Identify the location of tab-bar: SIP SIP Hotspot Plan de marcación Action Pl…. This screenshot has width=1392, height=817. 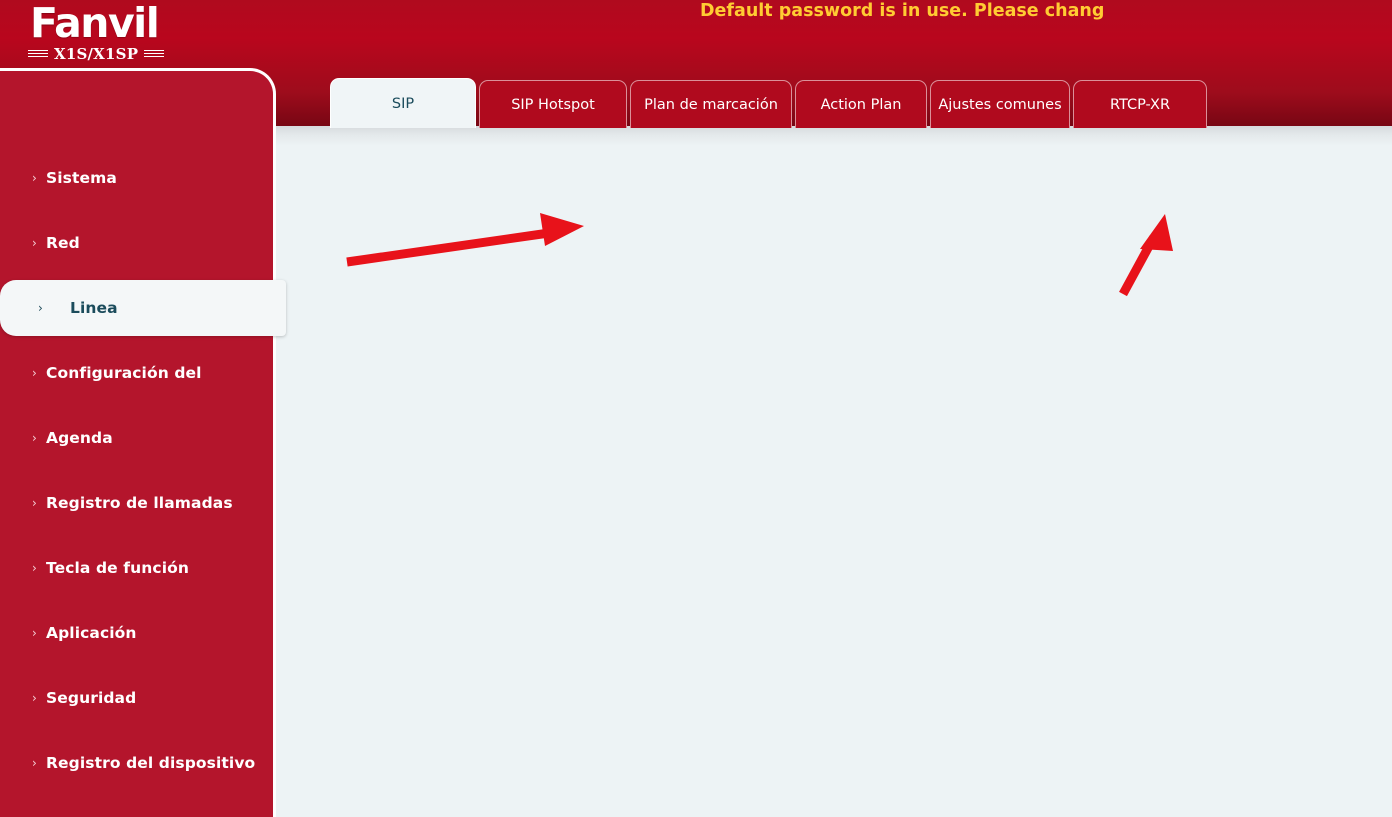
(768, 103).